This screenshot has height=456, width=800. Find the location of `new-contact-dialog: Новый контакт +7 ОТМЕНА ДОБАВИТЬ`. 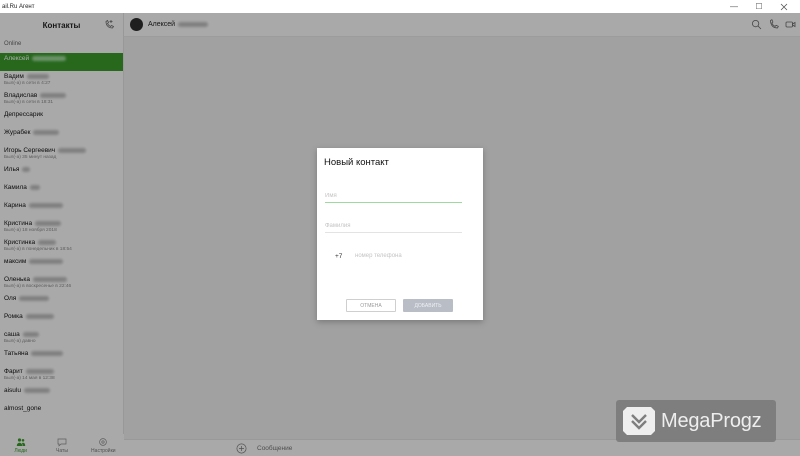

new-contact-dialog: Новый контакт +7 ОТМЕНА ДОБАВИТЬ is located at coordinates (400, 234).